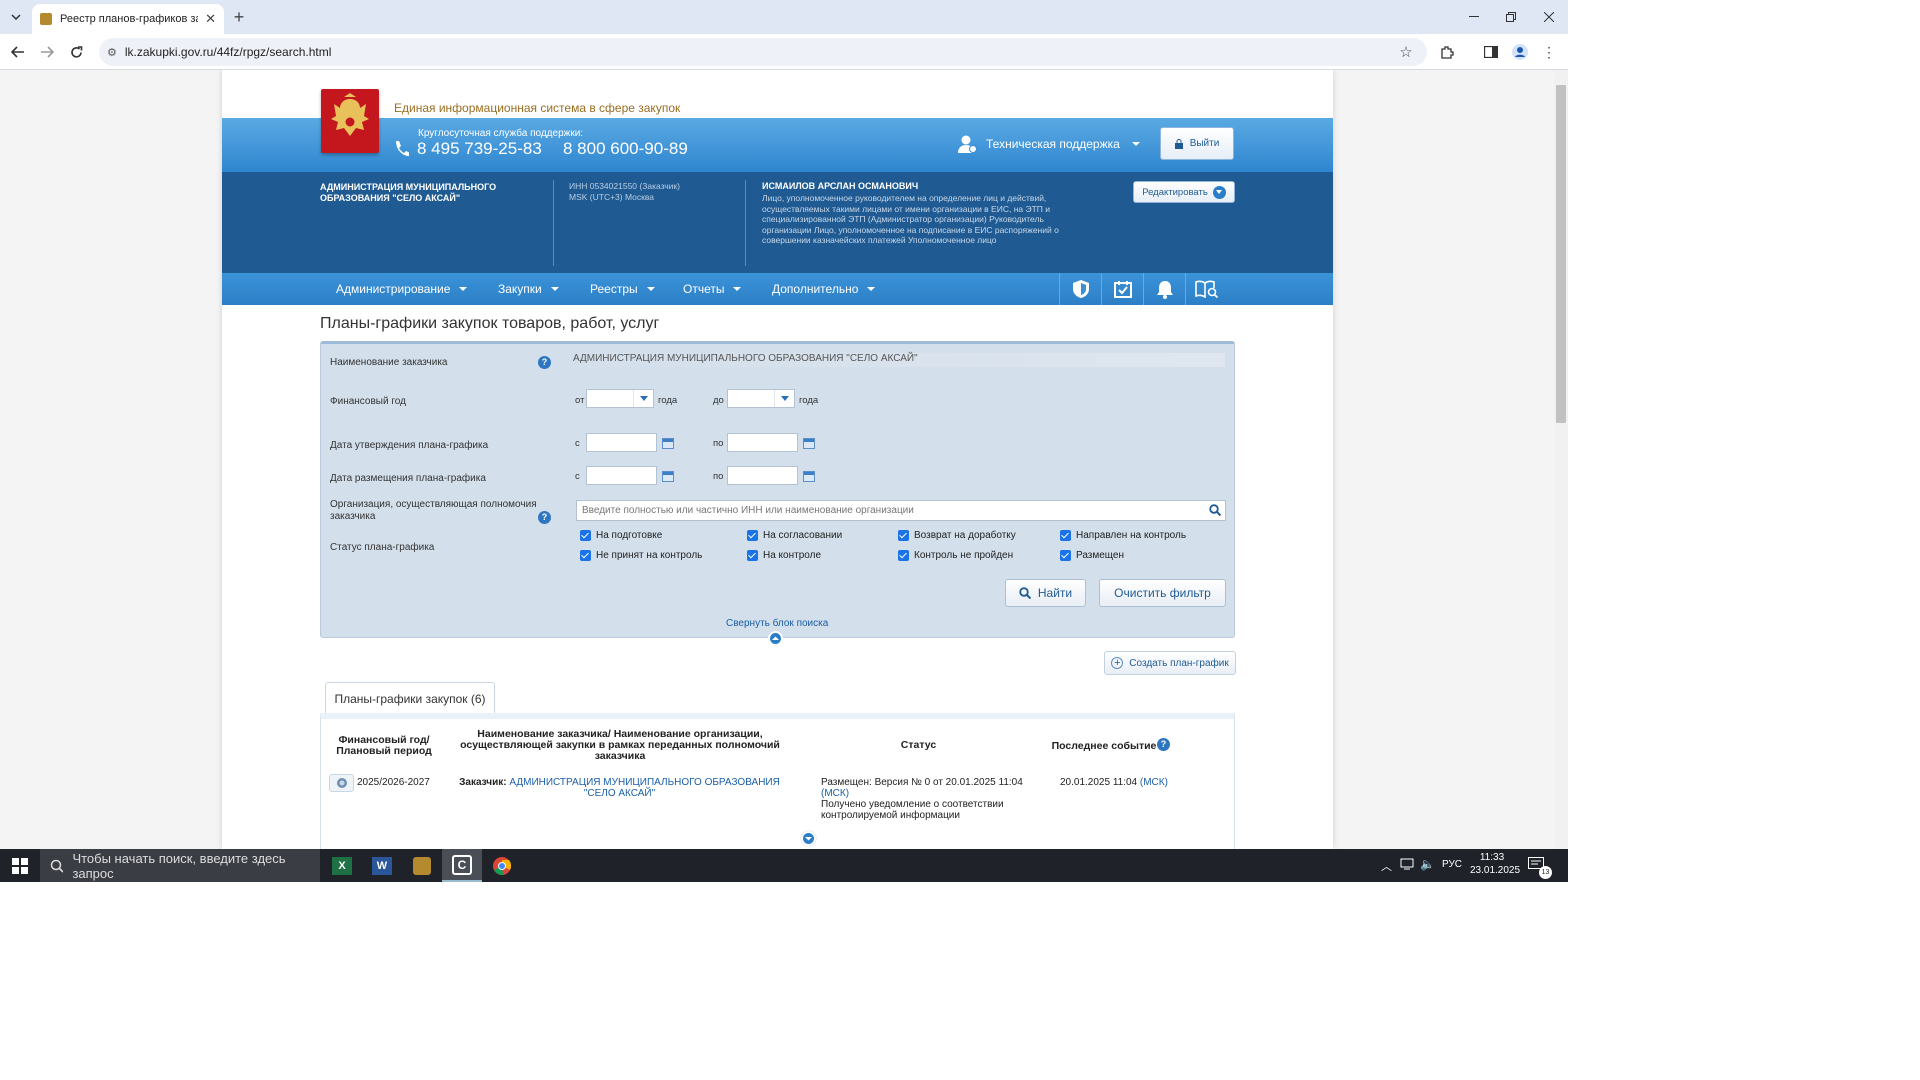  I want to click on site-info-icon: ⚙, so click(112, 52).